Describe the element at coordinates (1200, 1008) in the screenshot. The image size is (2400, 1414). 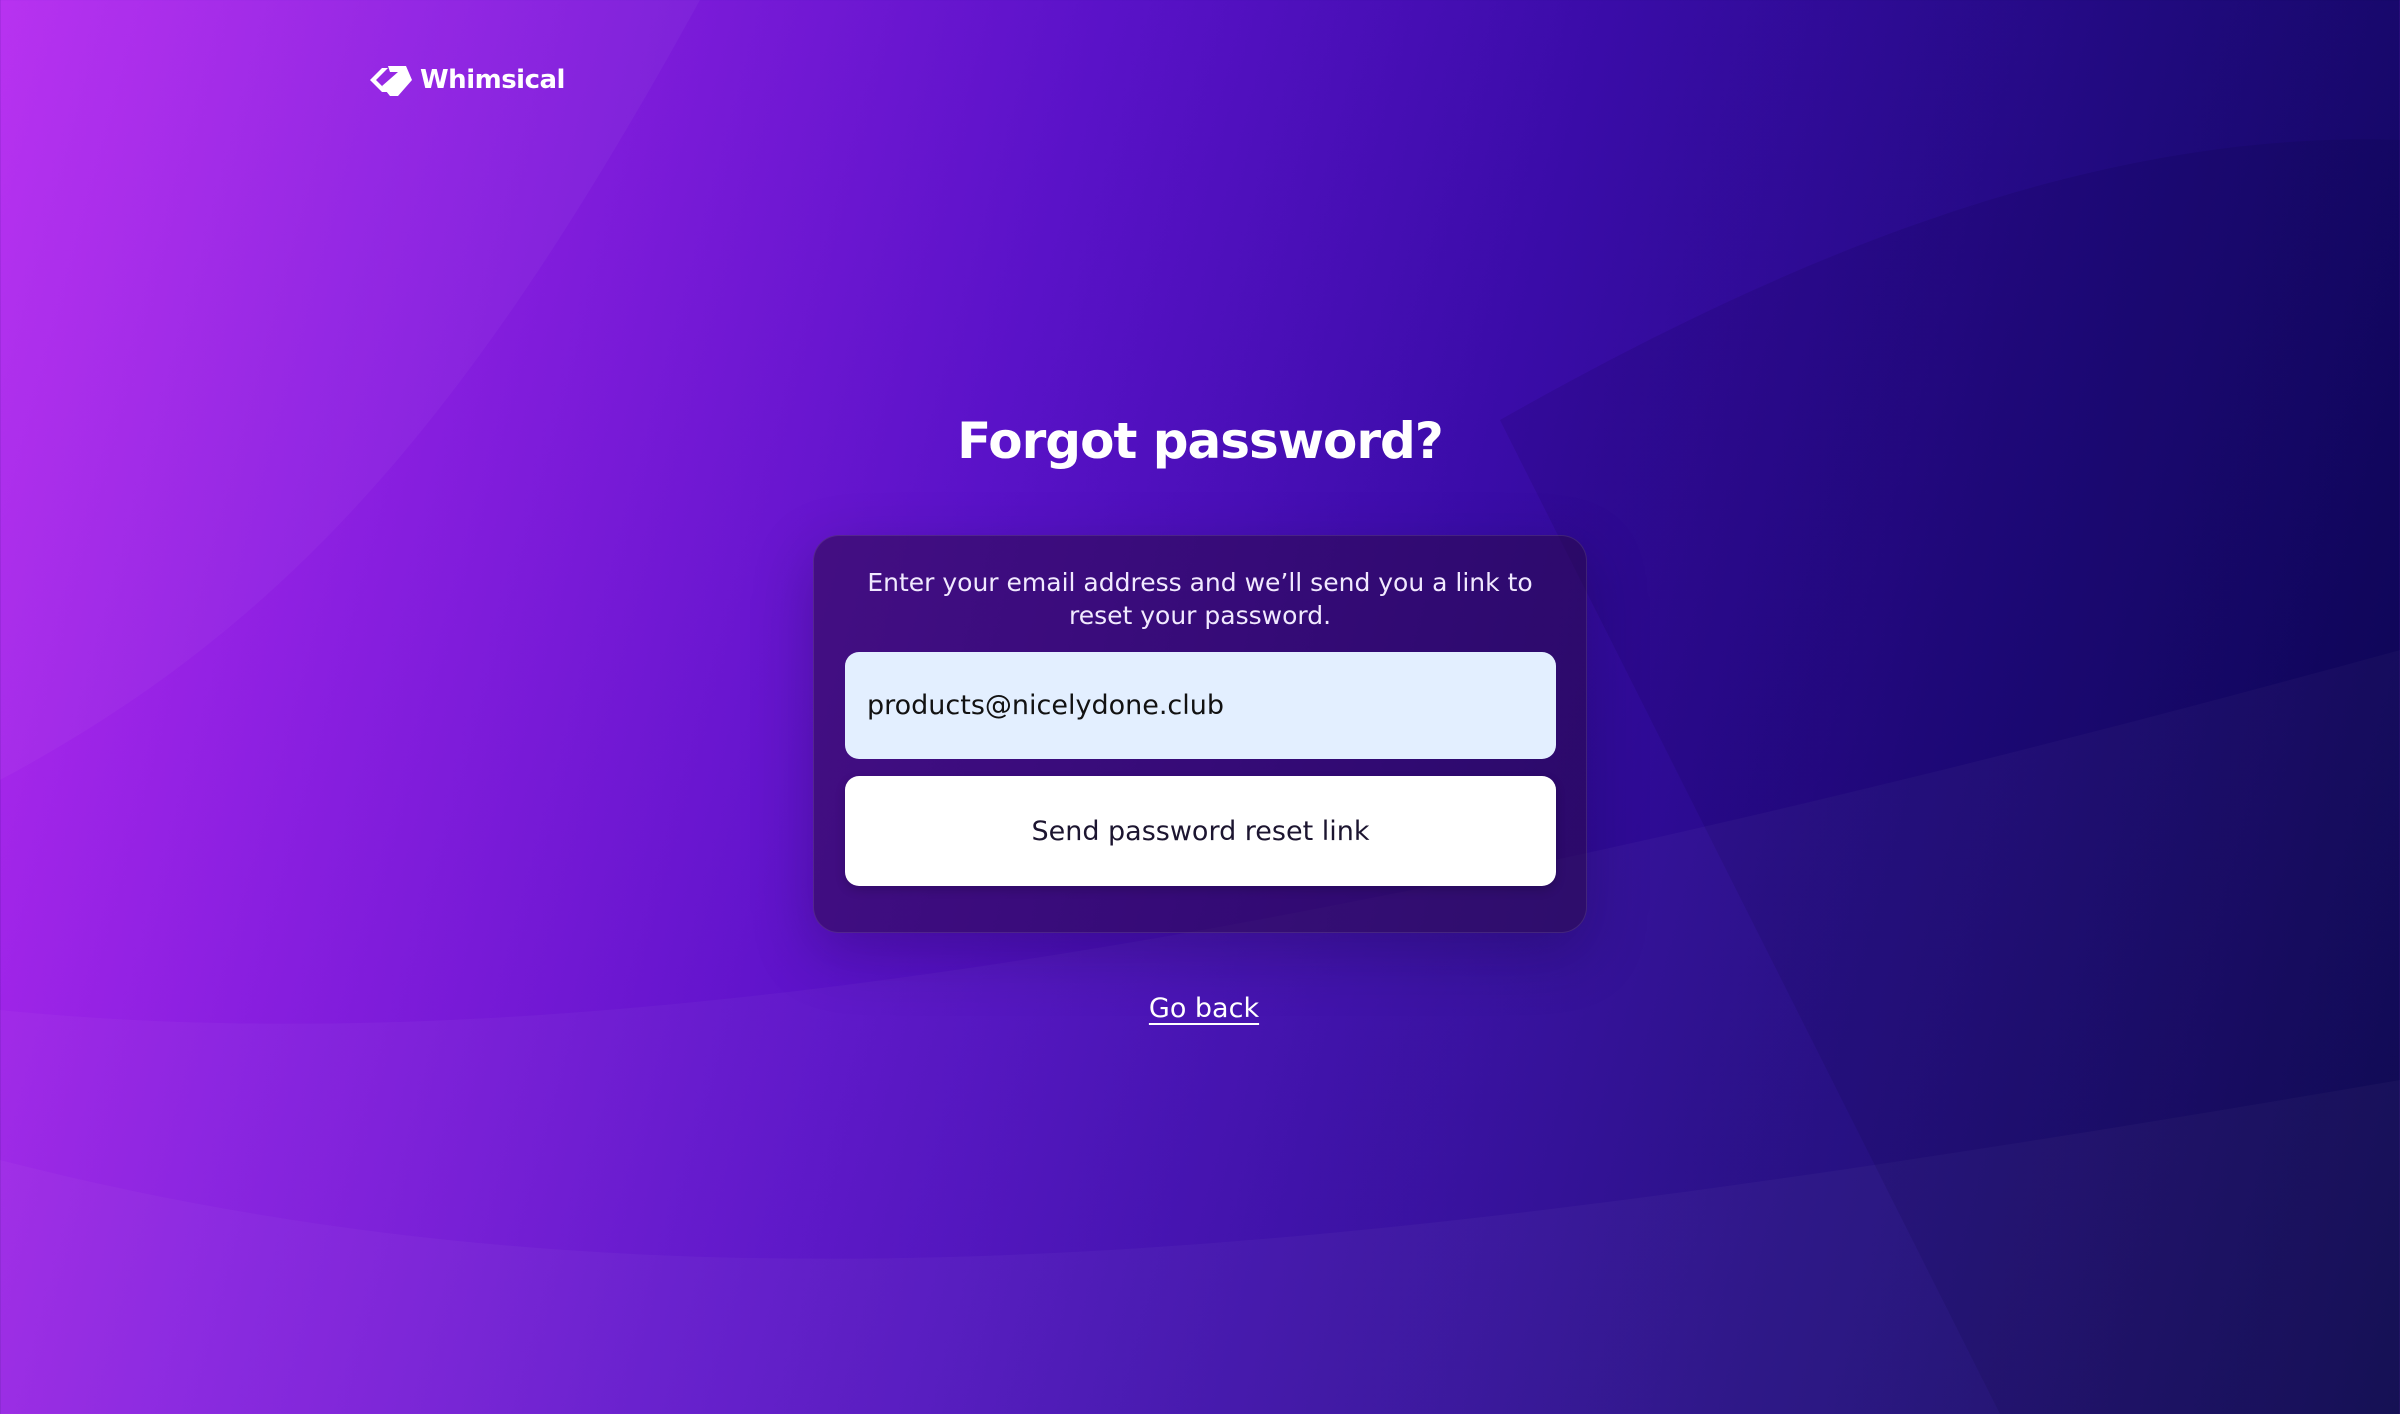
I see `go-back-link: Go back` at that location.